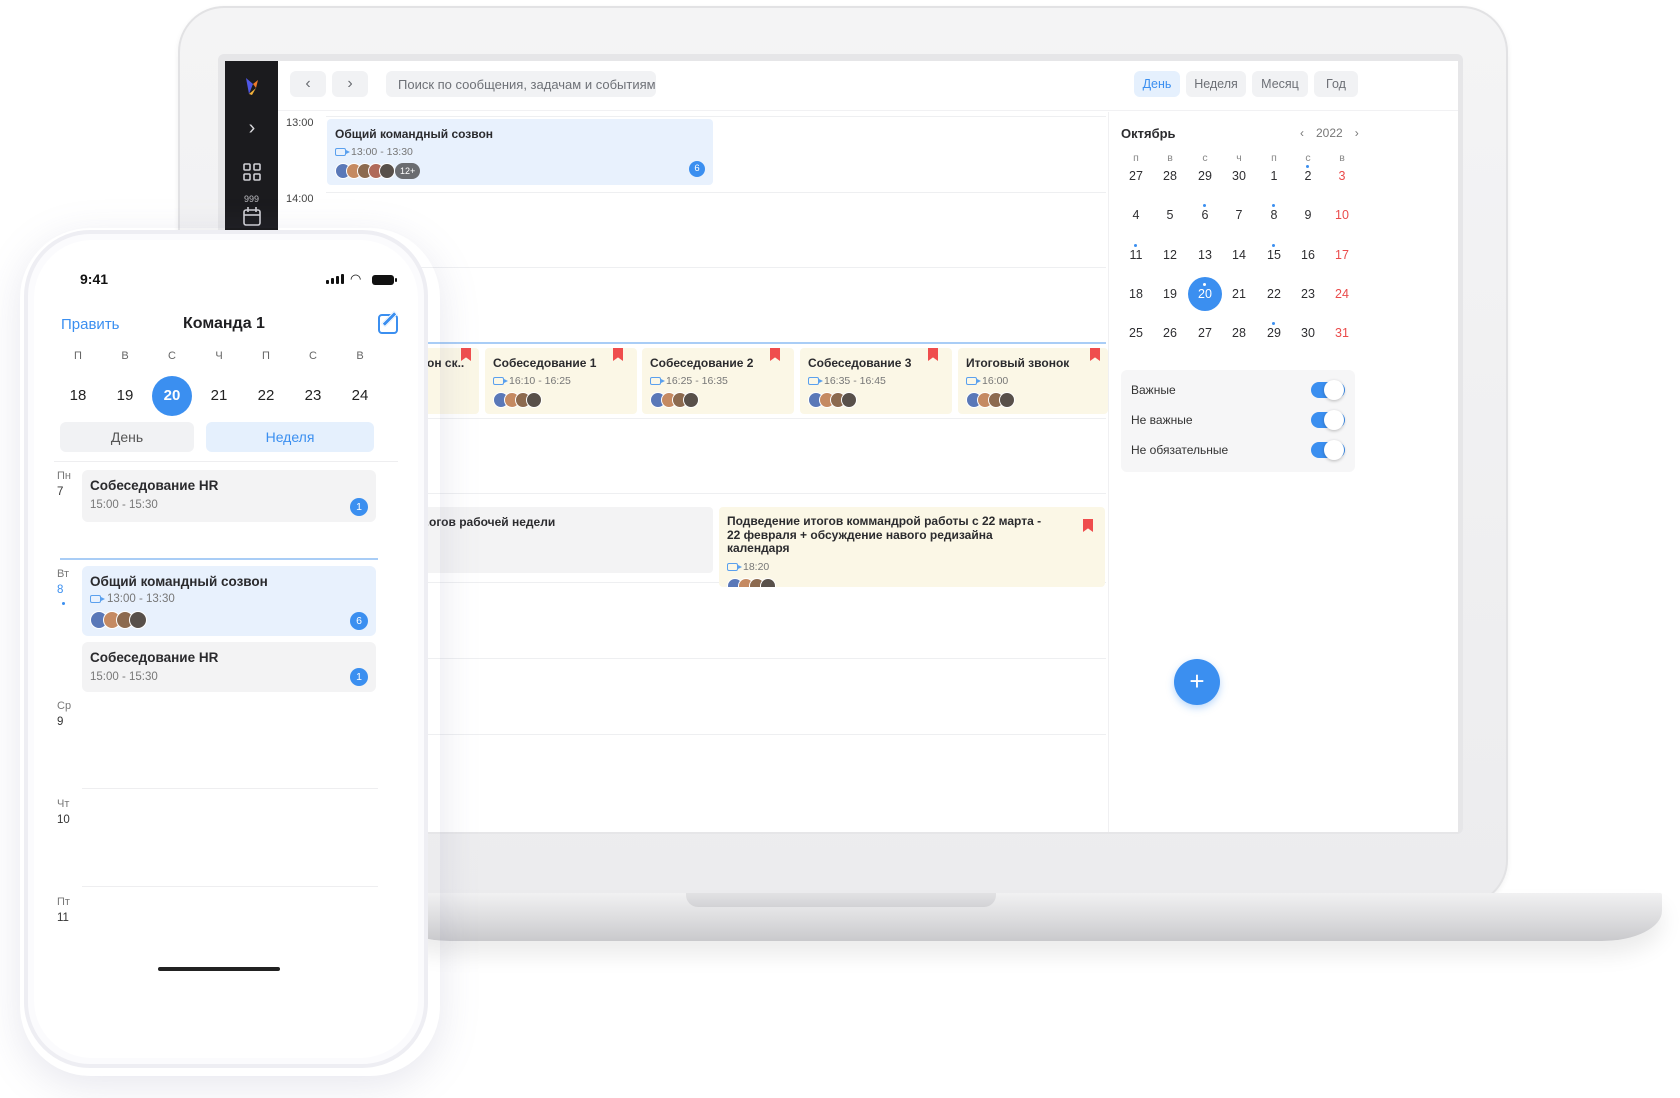 This screenshot has height=1098, width=1680. What do you see at coordinates (1274, 294) in the screenshot?
I see `calendar-day: 22` at bounding box center [1274, 294].